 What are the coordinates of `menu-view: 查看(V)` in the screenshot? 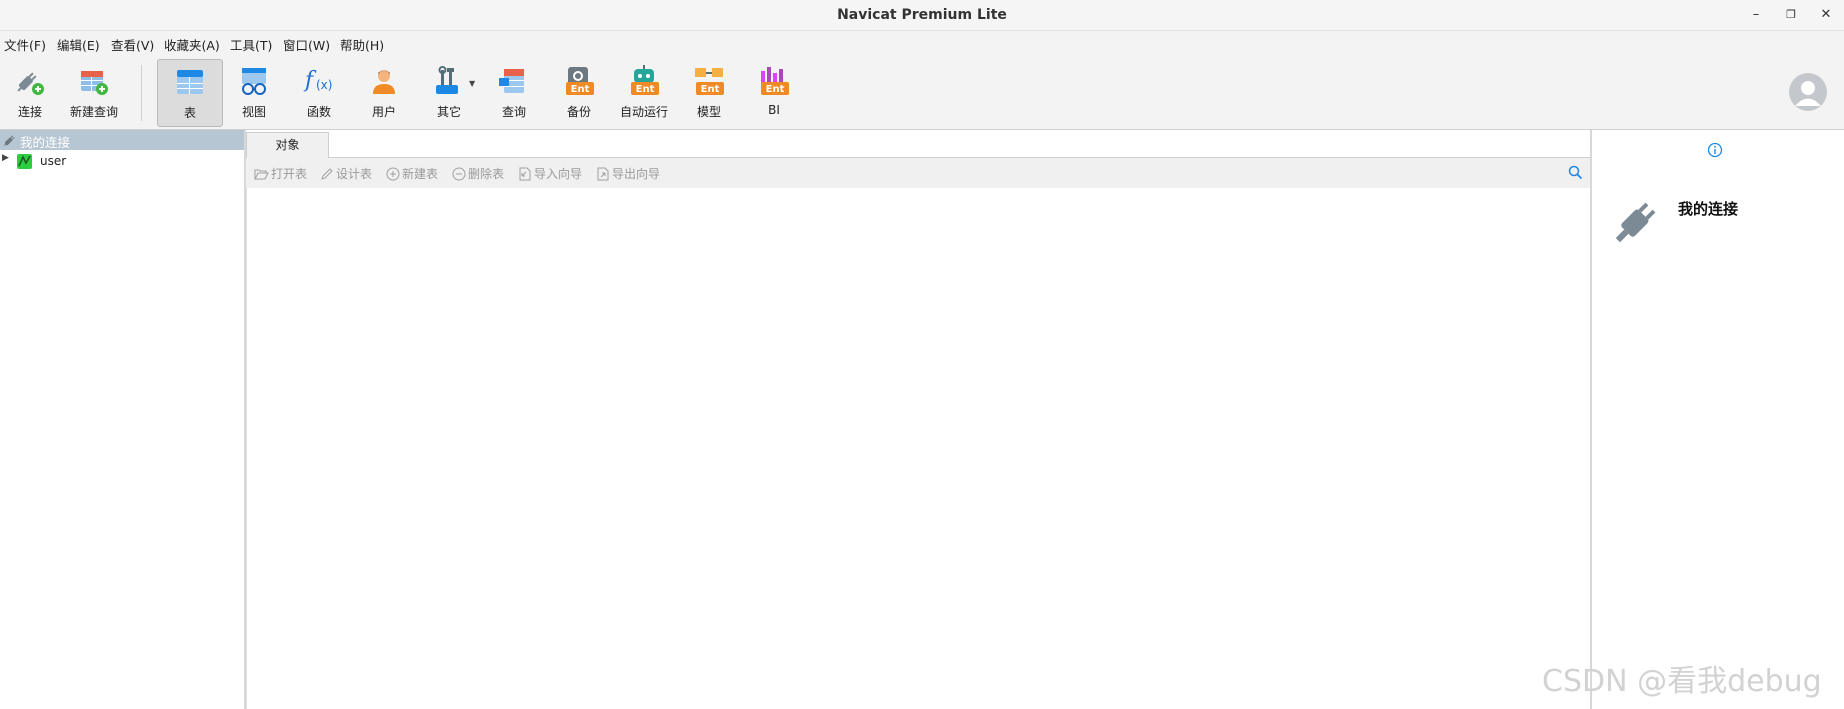 It's located at (132, 44).